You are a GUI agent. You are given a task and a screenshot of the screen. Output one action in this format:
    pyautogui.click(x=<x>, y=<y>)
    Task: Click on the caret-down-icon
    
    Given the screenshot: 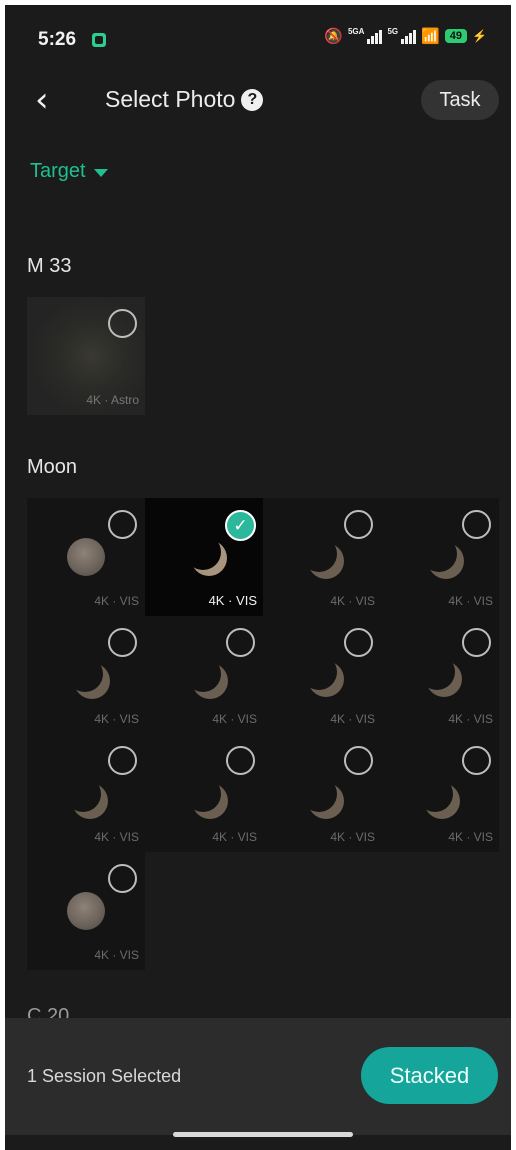 What is the action you would take?
    pyautogui.click(x=100, y=173)
    